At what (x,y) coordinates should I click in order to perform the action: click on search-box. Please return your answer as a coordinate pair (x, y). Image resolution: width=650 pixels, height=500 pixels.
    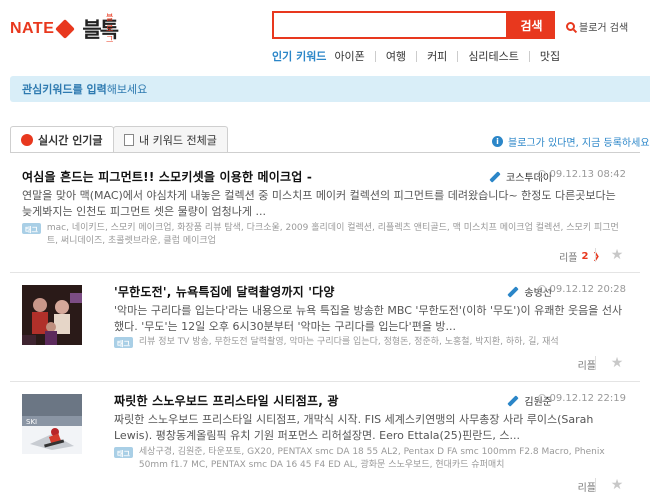
    Looking at the image, I should click on (390, 25).